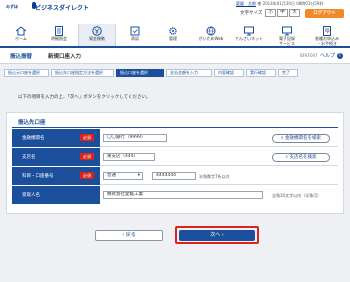  What do you see at coordinates (183, 195) in the screenshot?
I see `payee-name-field: 株式会社愛媛工業` at bounding box center [183, 195].